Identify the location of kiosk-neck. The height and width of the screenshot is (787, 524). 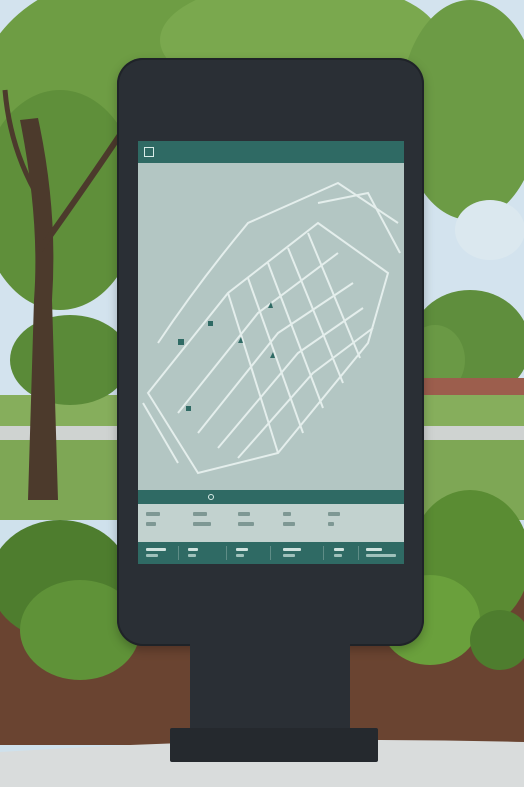
(270, 690).